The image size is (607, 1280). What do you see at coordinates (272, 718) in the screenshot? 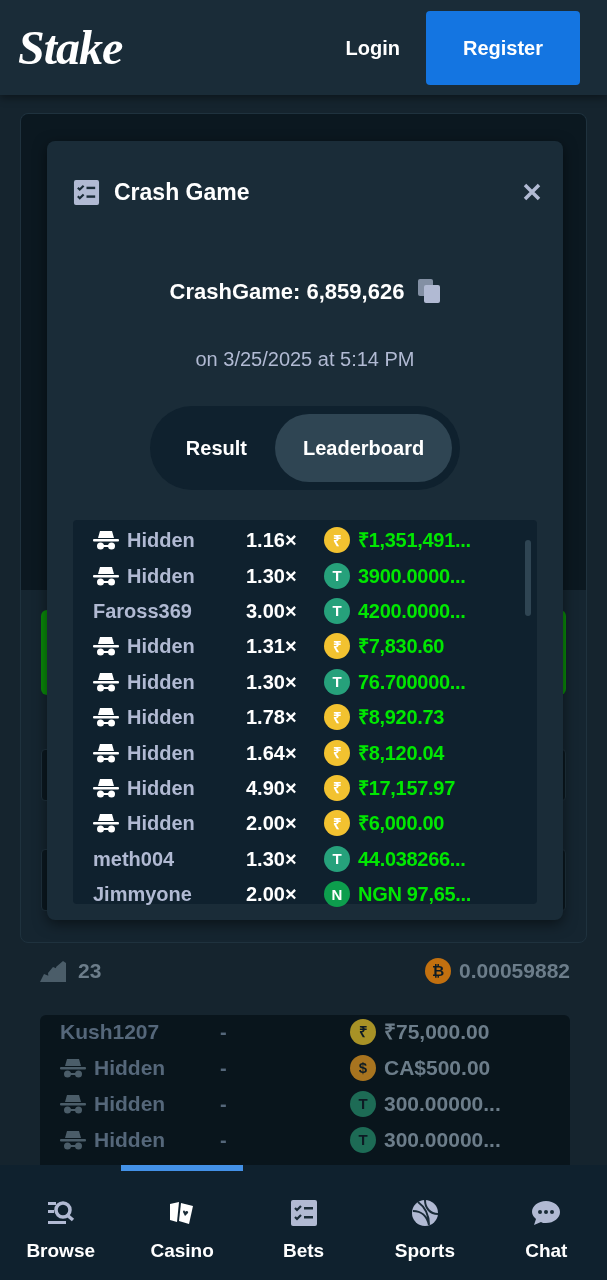
I see `multiplier: 1.78×` at bounding box center [272, 718].